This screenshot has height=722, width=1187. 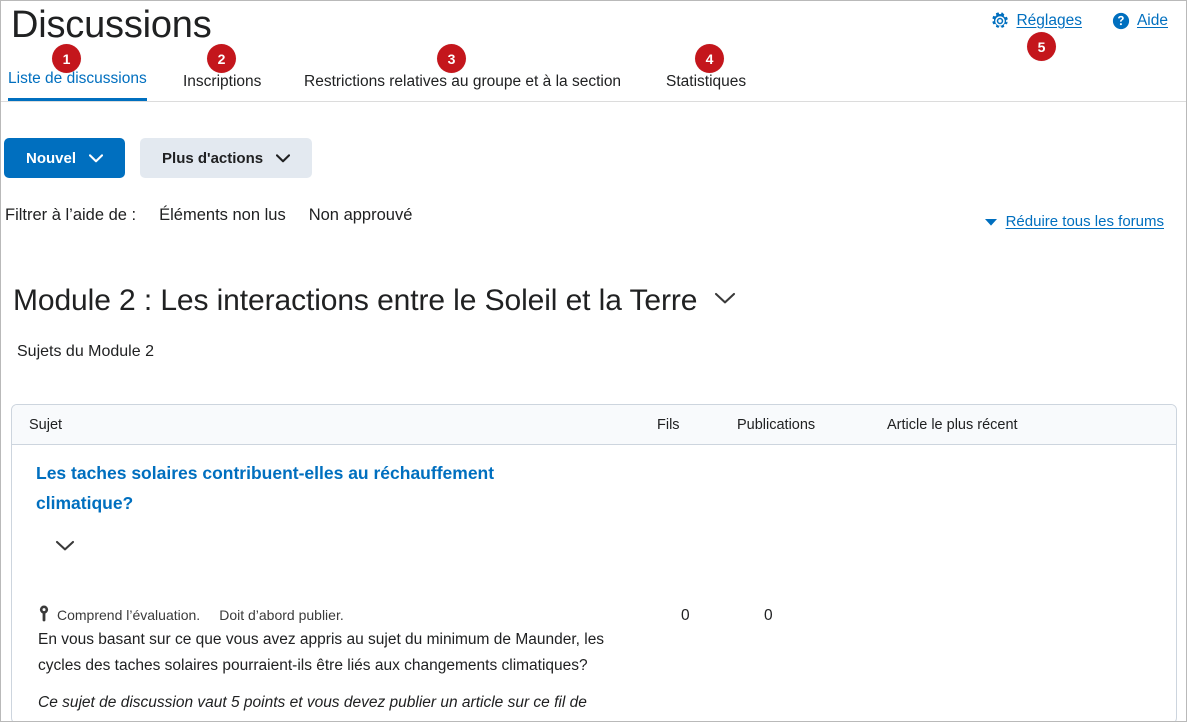 What do you see at coordinates (709, 58) in the screenshot?
I see `callout-badge-4: 4` at bounding box center [709, 58].